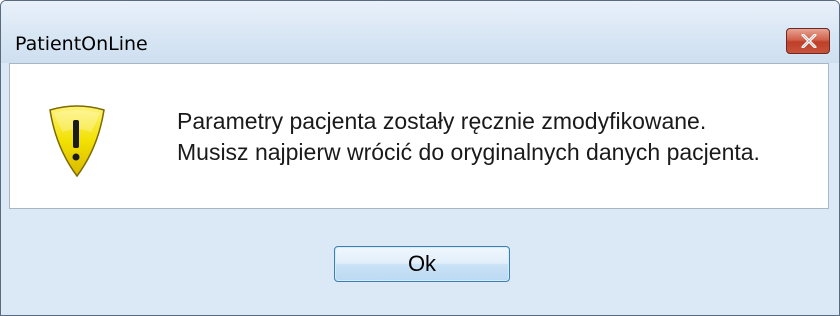  I want to click on close-button, so click(808, 41).